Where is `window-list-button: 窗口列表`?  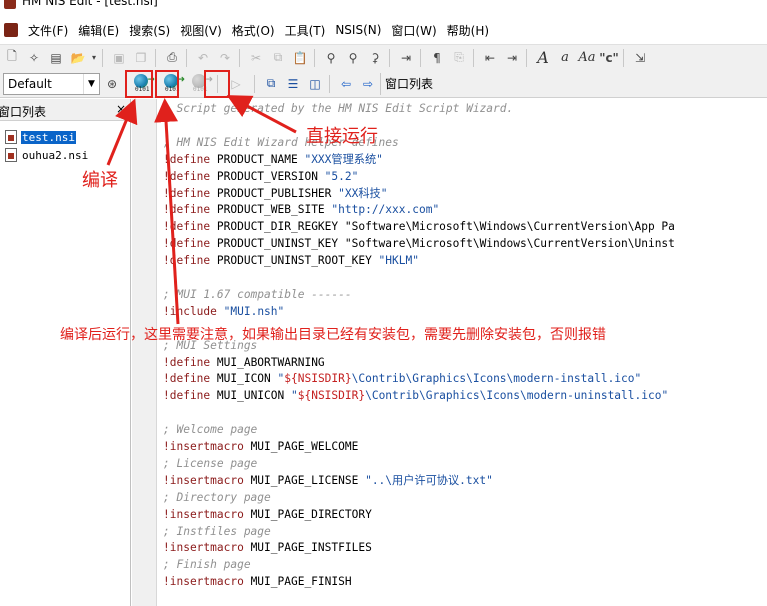 window-list-button: 窗口列表 is located at coordinates (408, 83).